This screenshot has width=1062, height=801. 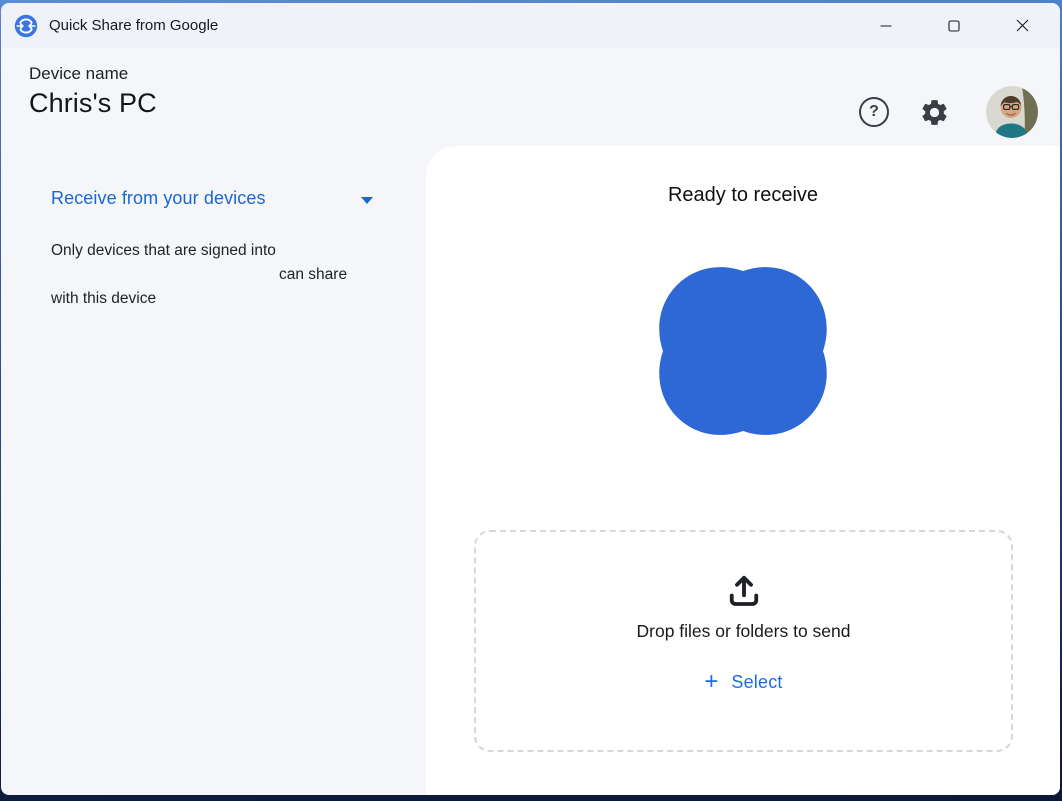 What do you see at coordinates (711, 681) in the screenshot?
I see `plus-icon: +` at bounding box center [711, 681].